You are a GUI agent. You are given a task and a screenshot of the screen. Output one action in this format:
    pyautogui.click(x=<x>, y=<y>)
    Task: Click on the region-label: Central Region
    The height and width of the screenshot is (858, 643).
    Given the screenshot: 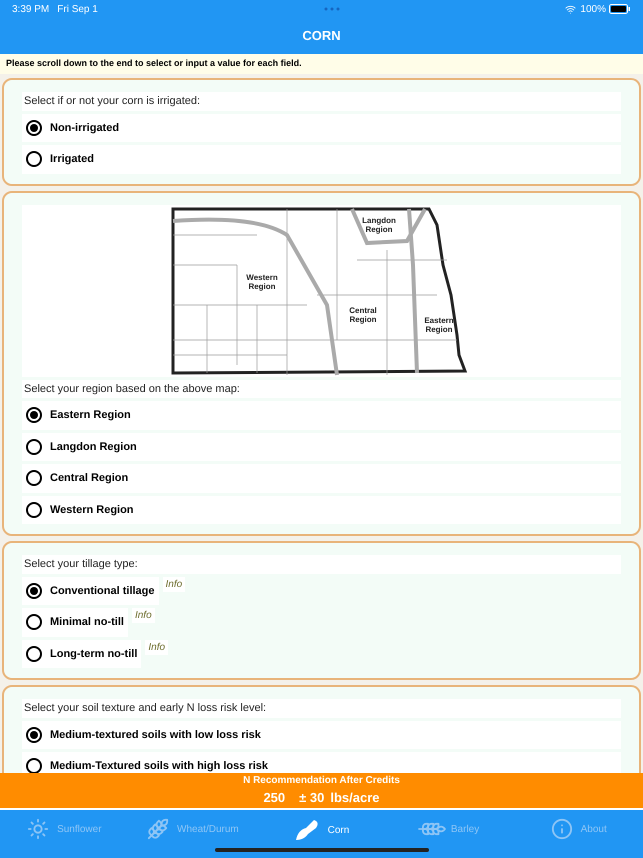 What is the action you would take?
    pyautogui.click(x=362, y=315)
    